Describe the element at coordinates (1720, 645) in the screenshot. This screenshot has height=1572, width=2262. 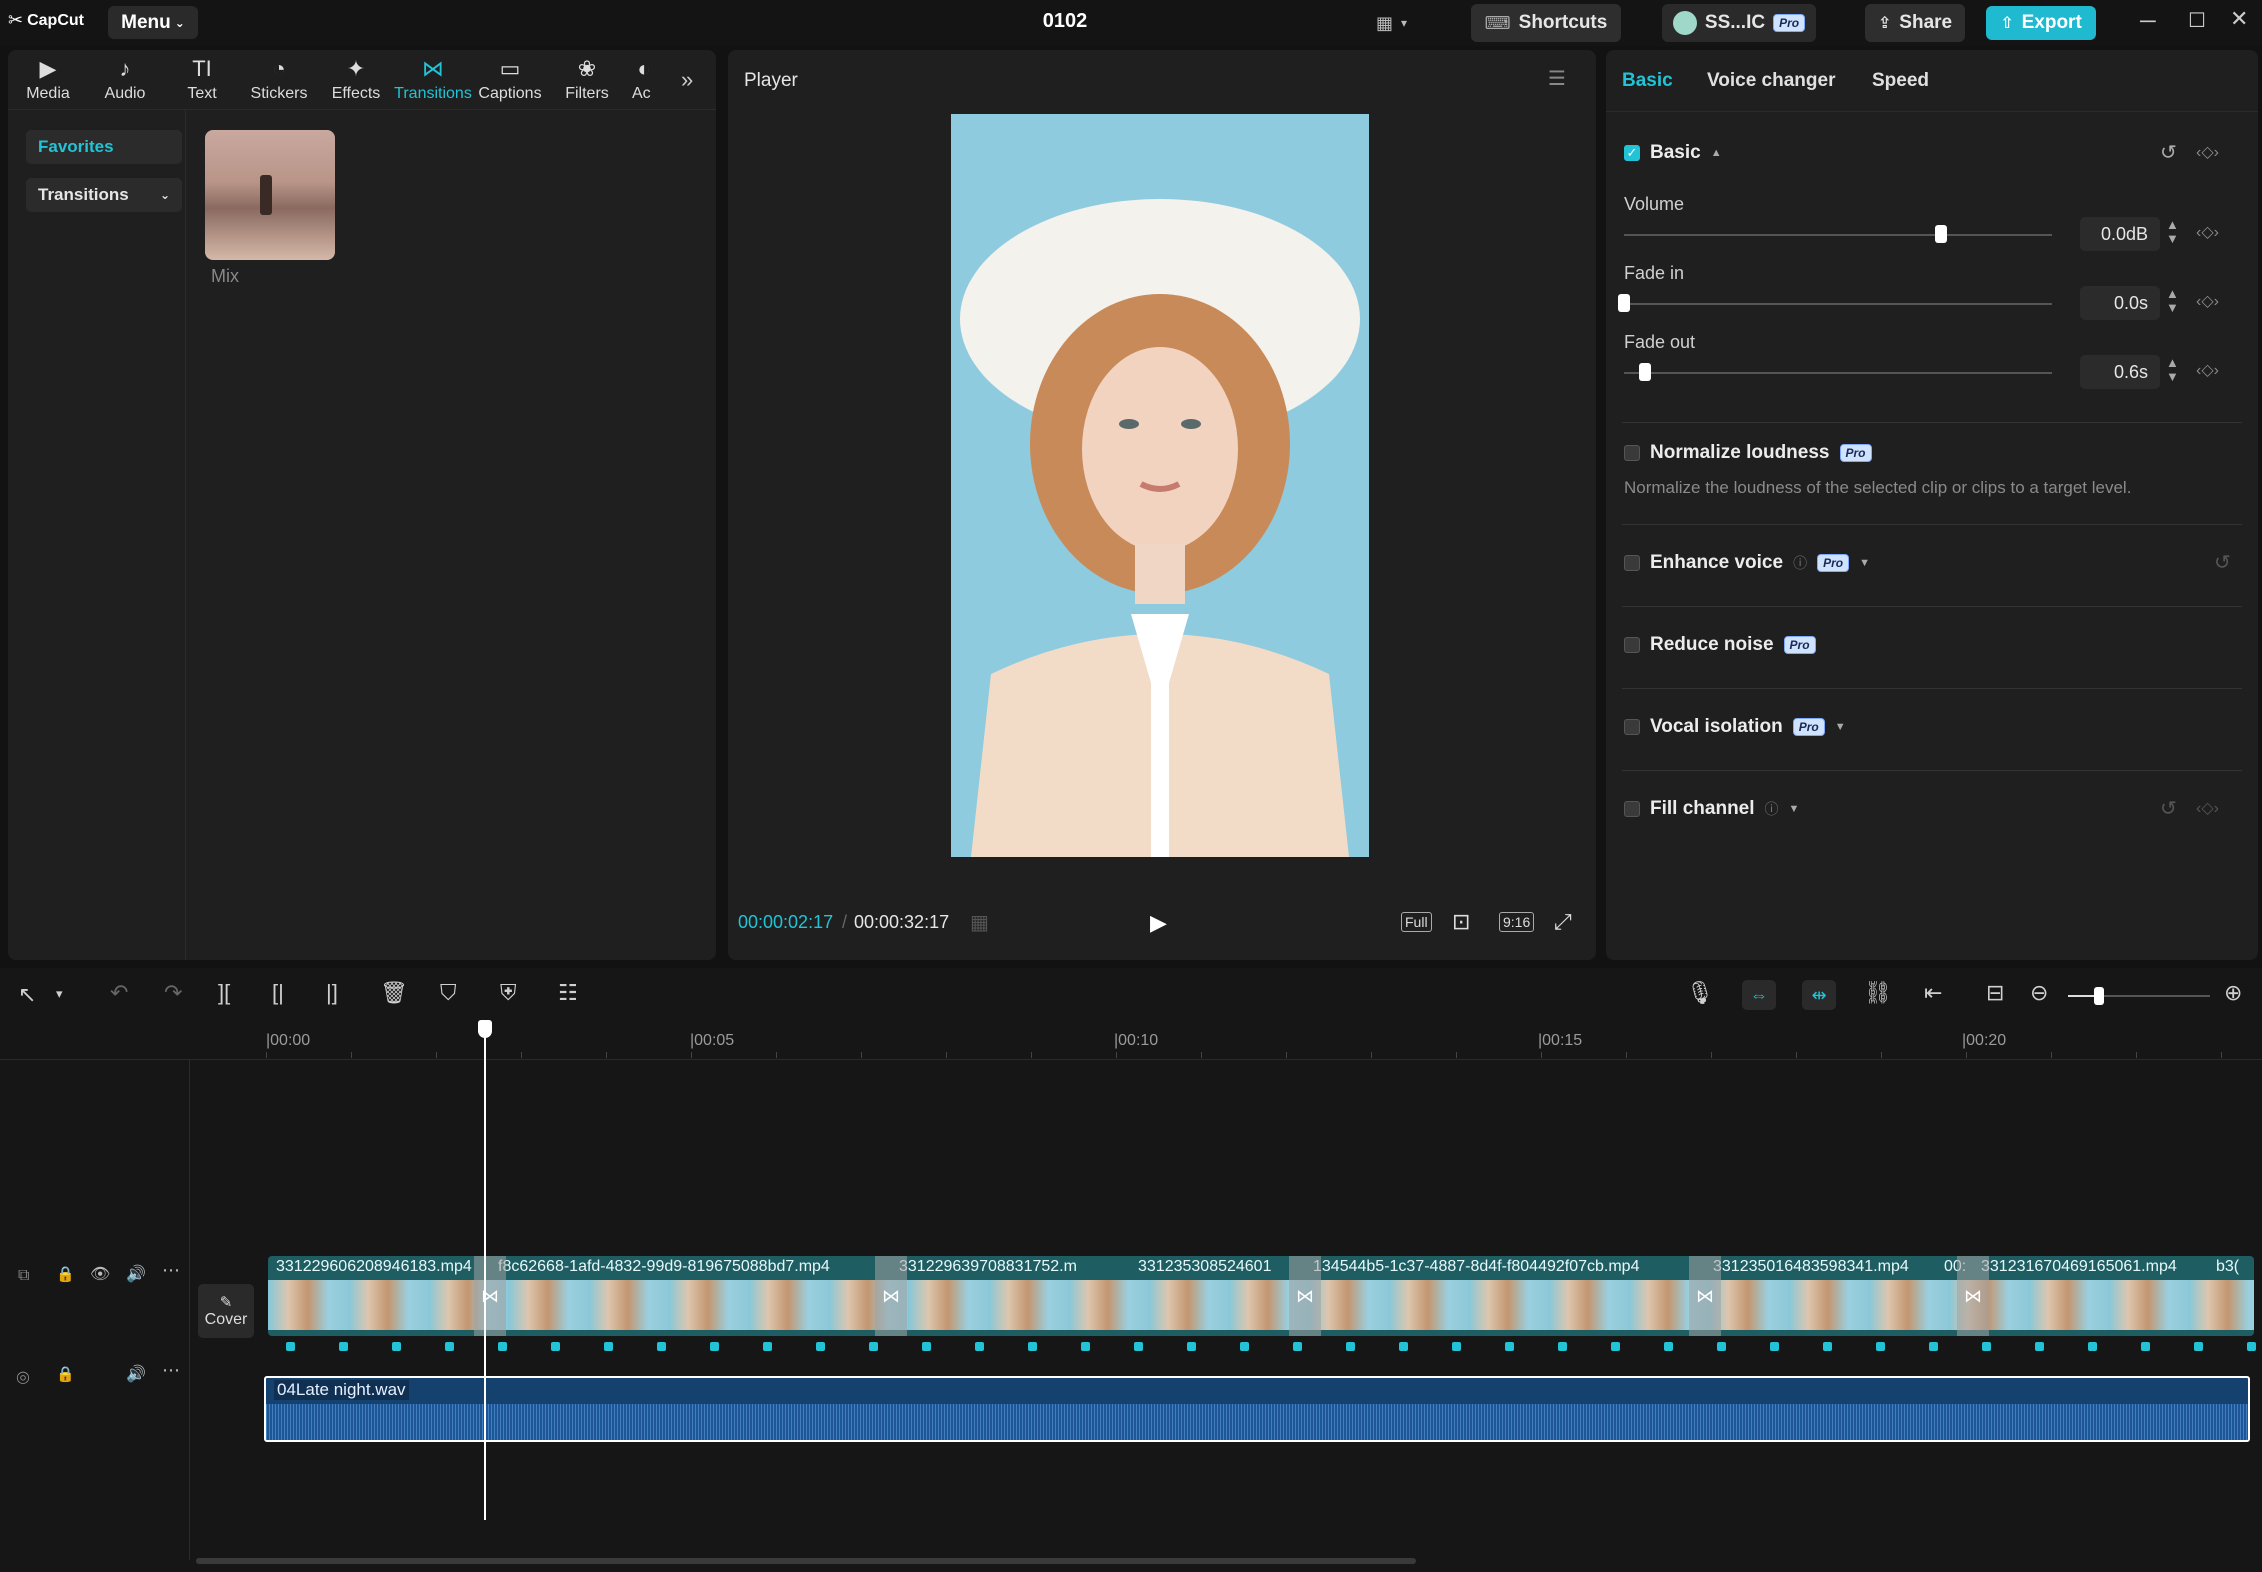
I see `reduce-noise-row: Reduce noise Pro` at that location.